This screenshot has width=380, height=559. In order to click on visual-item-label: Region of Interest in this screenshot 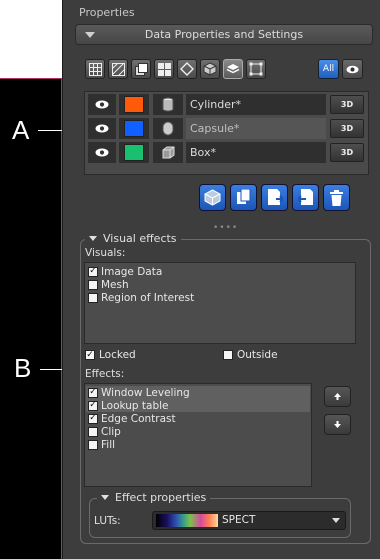, I will do `click(148, 297)`.